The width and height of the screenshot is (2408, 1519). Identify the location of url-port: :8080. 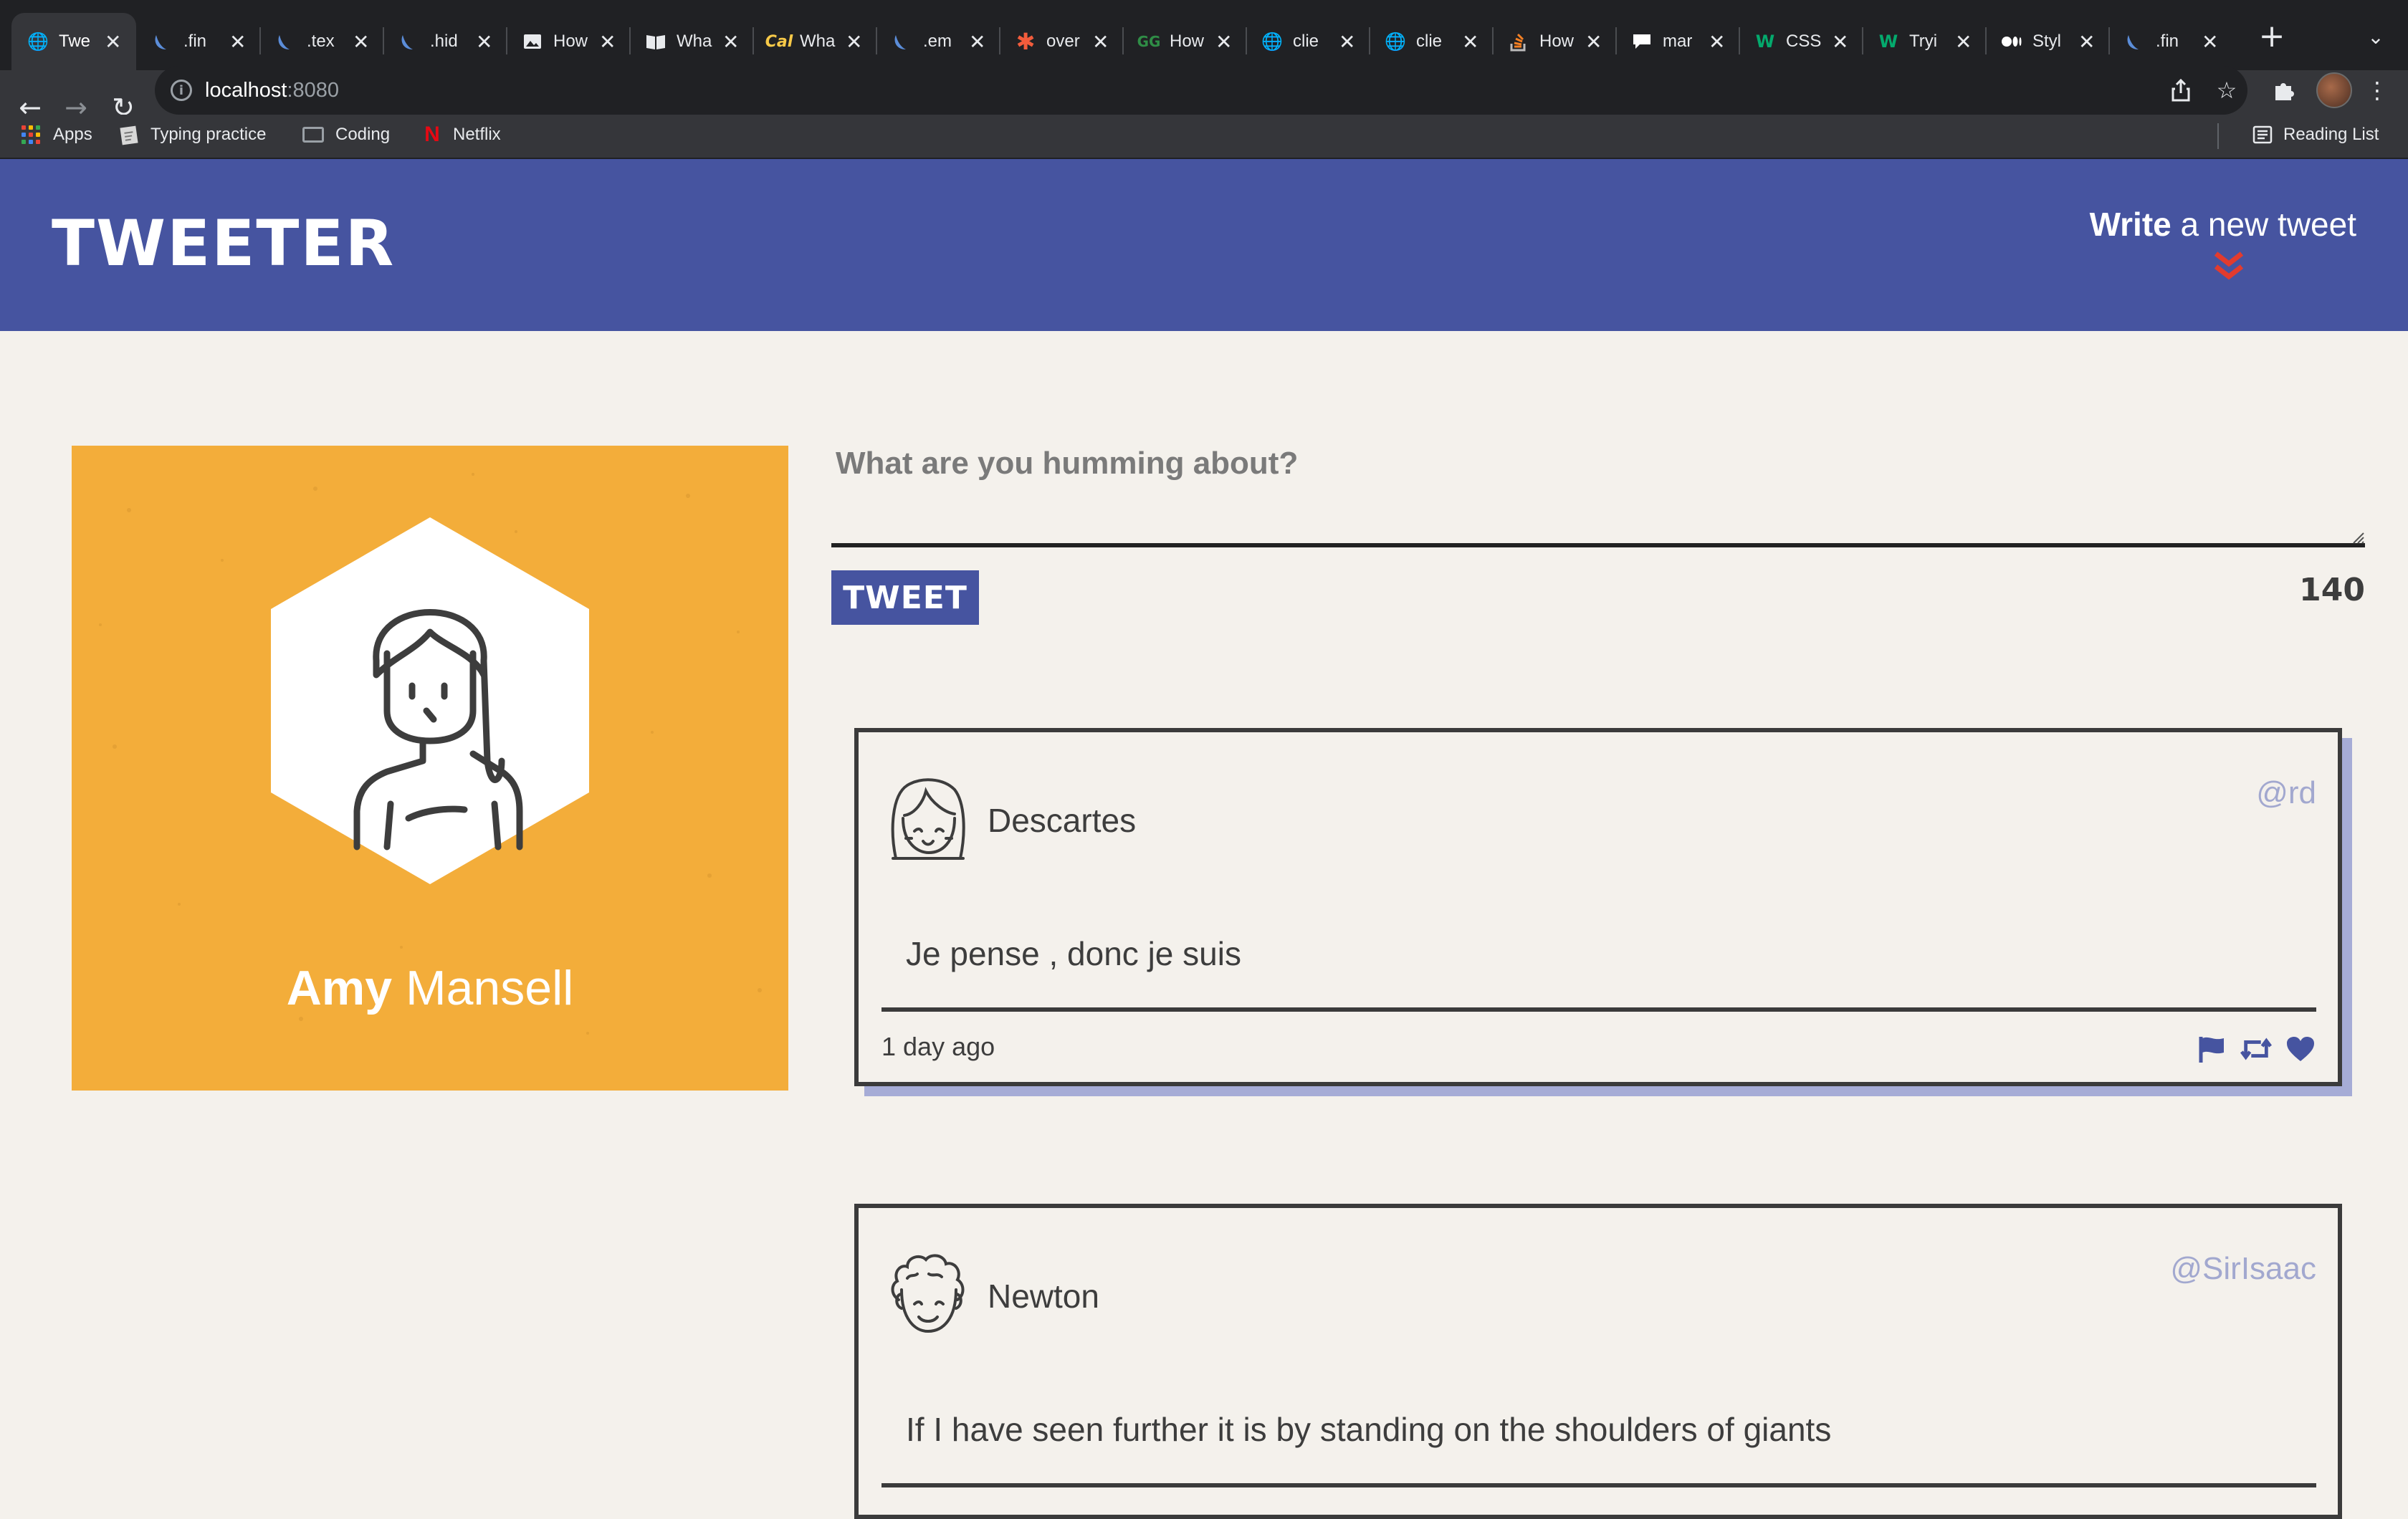
(313, 90).